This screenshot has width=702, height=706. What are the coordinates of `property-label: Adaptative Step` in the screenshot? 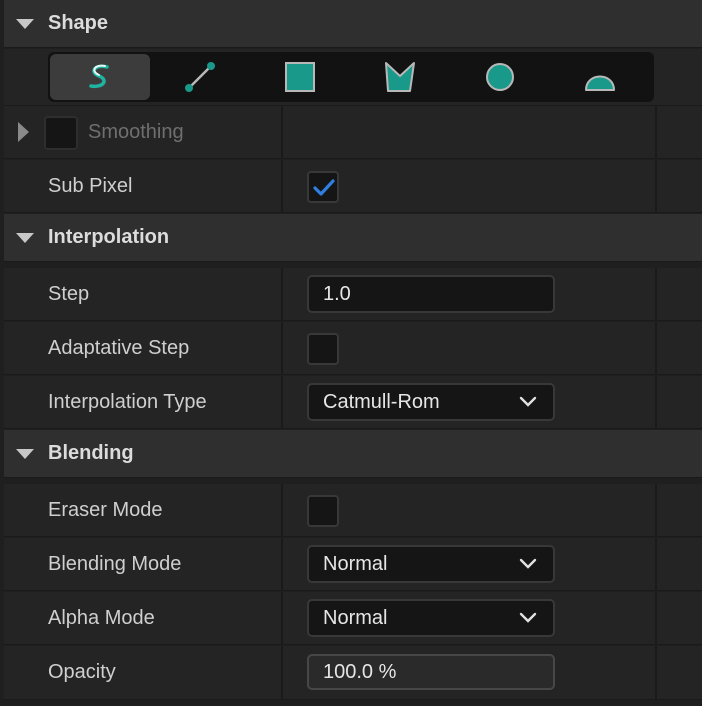 It's located at (119, 347).